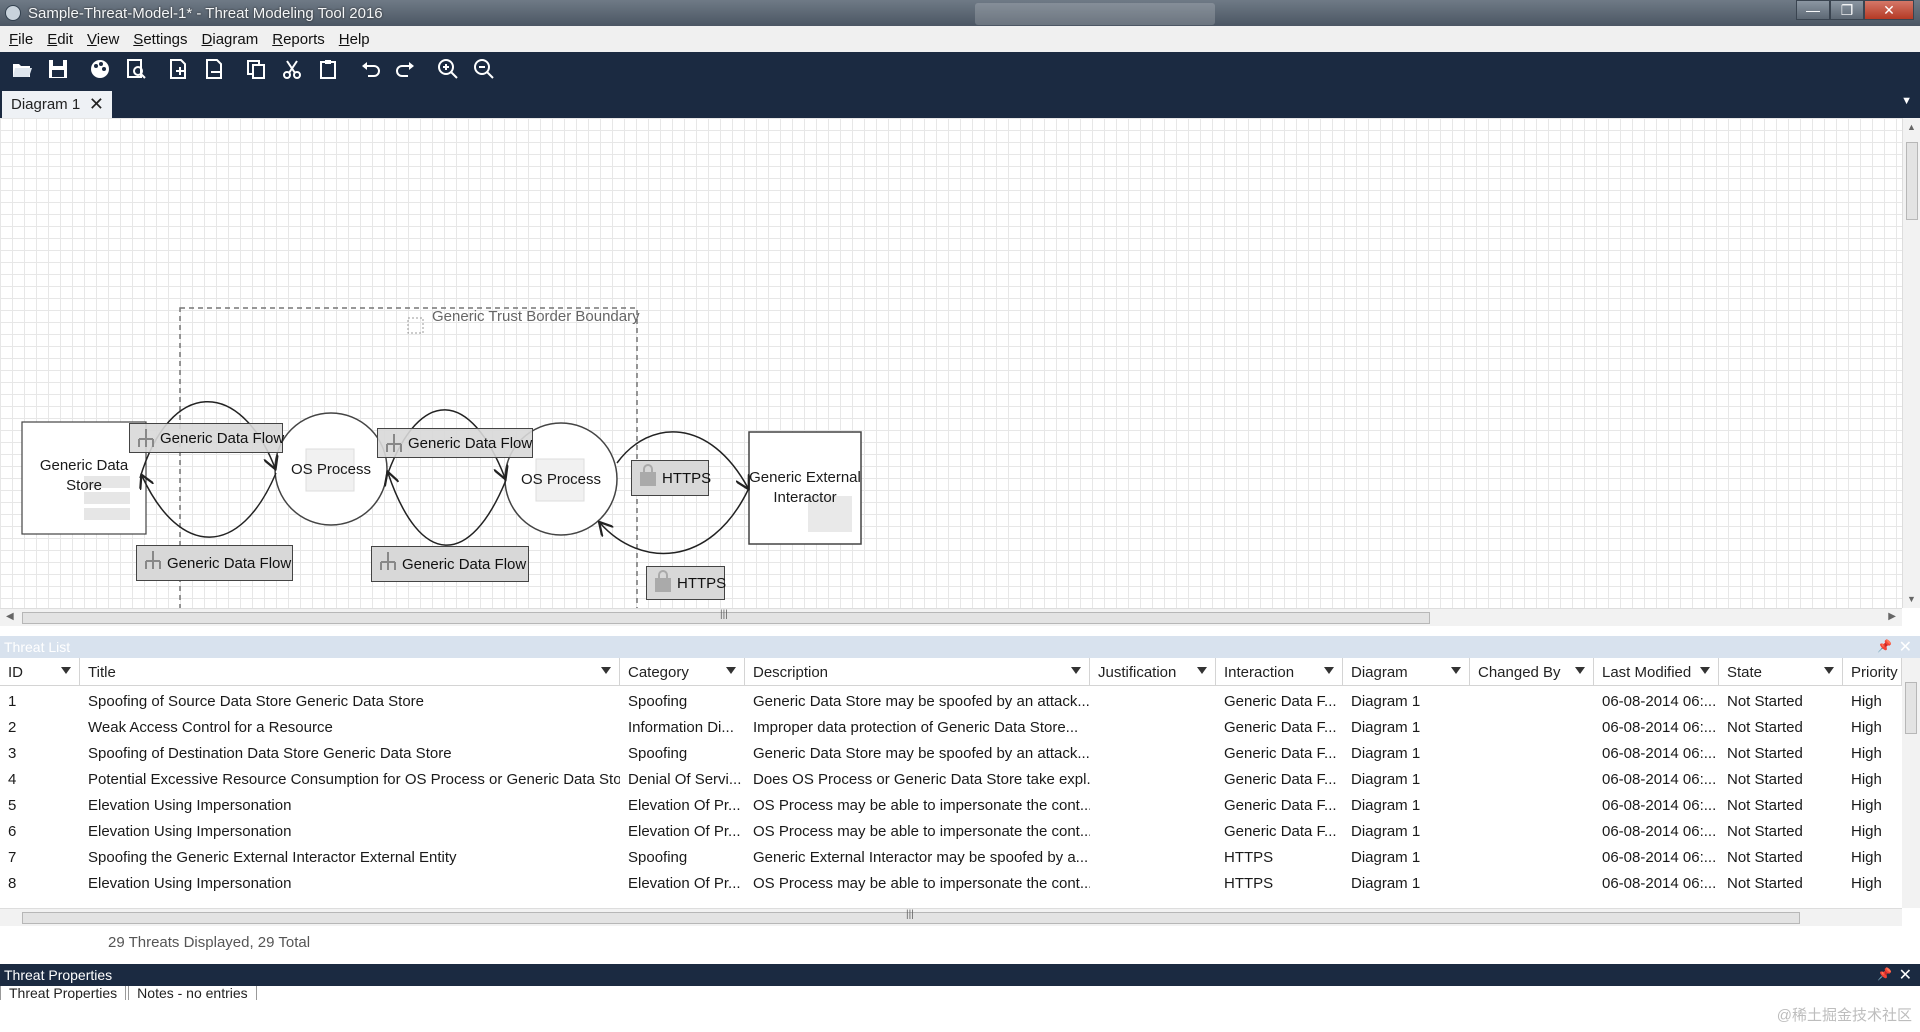 This screenshot has width=1920, height=1032. What do you see at coordinates (21, 39) in the screenshot?
I see `menu-file: File` at bounding box center [21, 39].